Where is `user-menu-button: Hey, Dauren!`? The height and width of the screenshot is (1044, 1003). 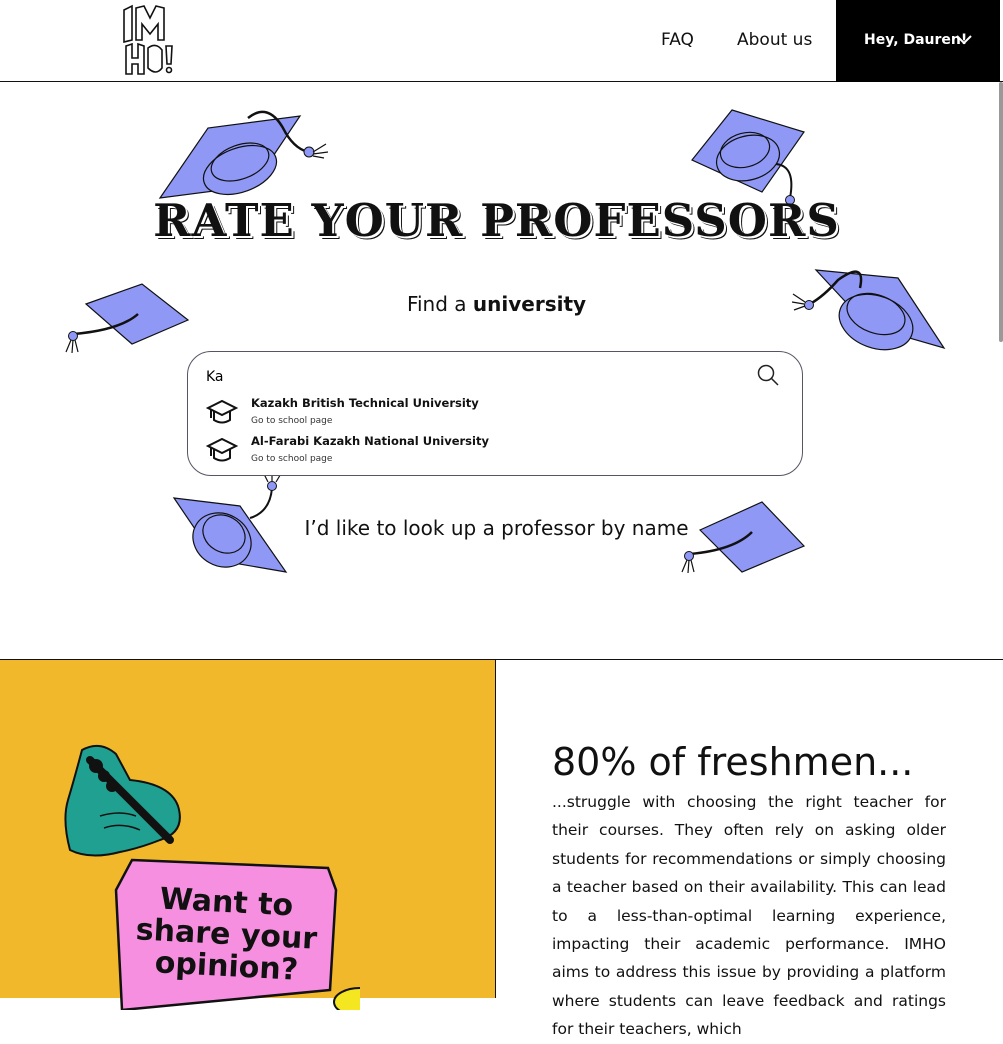
user-menu-button: Hey, Dauren! is located at coordinates (918, 41).